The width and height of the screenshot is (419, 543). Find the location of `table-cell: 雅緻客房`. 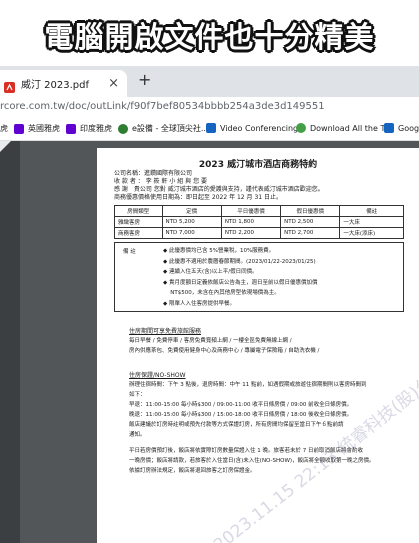

table-cell: 雅緻客房 is located at coordinates (138, 222).